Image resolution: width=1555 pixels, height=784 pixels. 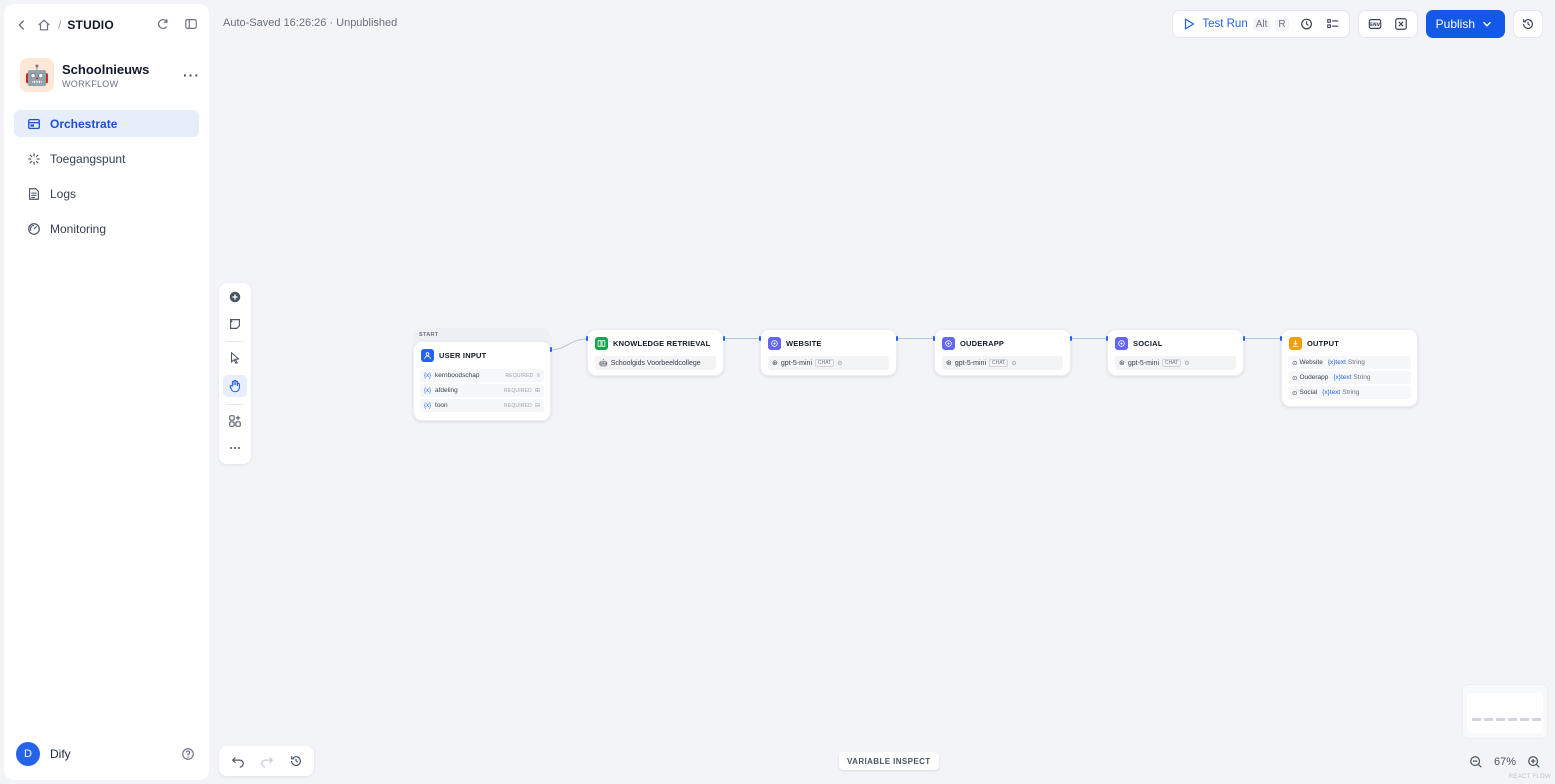 What do you see at coordinates (429, 335) in the screenshot?
I see `start-label: START` at bounding box center [429, 335].